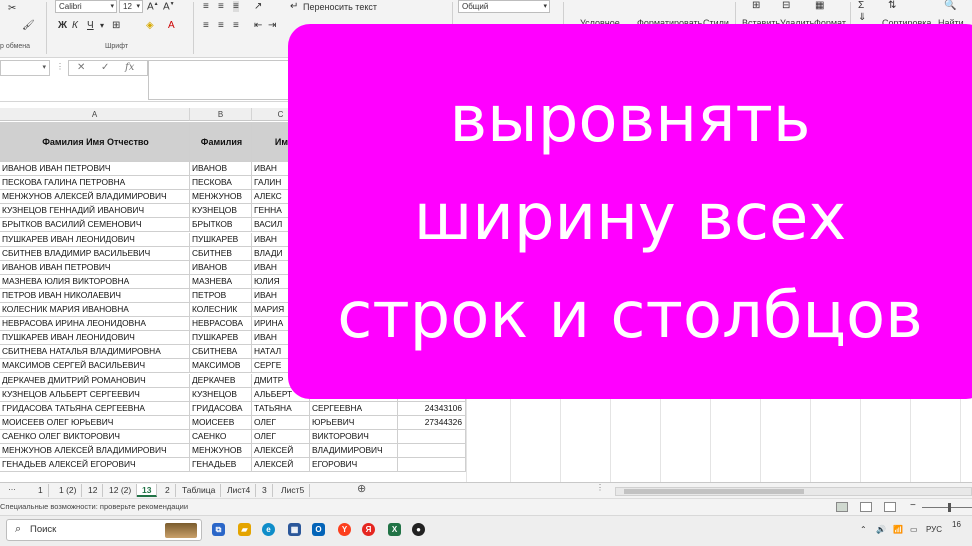 The image size is (972, 546). Describe the element at coordinates (949, 507) in the screenshot. I see `zoom-slider-knob` at that location.